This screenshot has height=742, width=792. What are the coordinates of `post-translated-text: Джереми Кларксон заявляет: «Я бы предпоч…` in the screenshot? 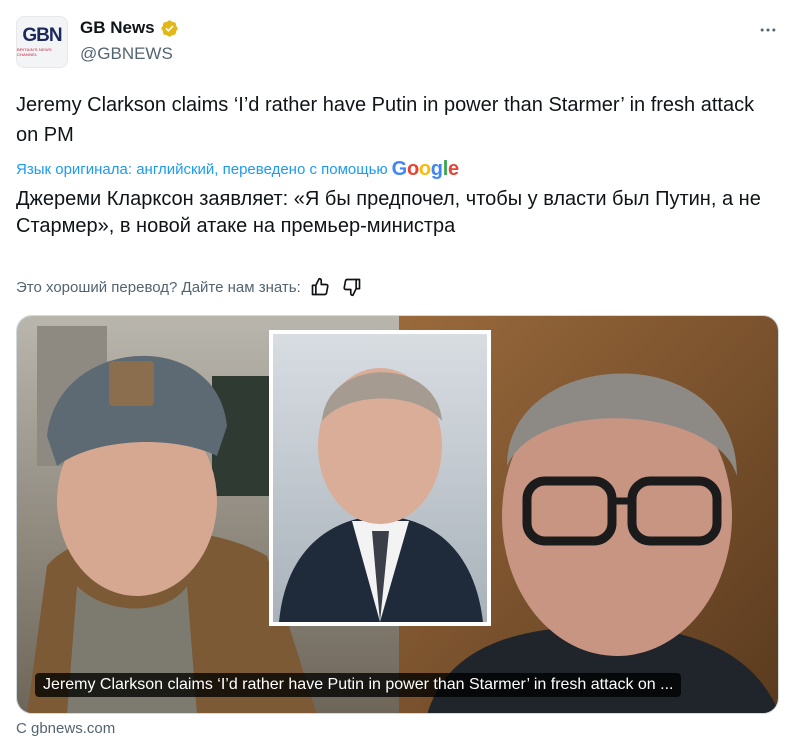 It's located at (388, 212).